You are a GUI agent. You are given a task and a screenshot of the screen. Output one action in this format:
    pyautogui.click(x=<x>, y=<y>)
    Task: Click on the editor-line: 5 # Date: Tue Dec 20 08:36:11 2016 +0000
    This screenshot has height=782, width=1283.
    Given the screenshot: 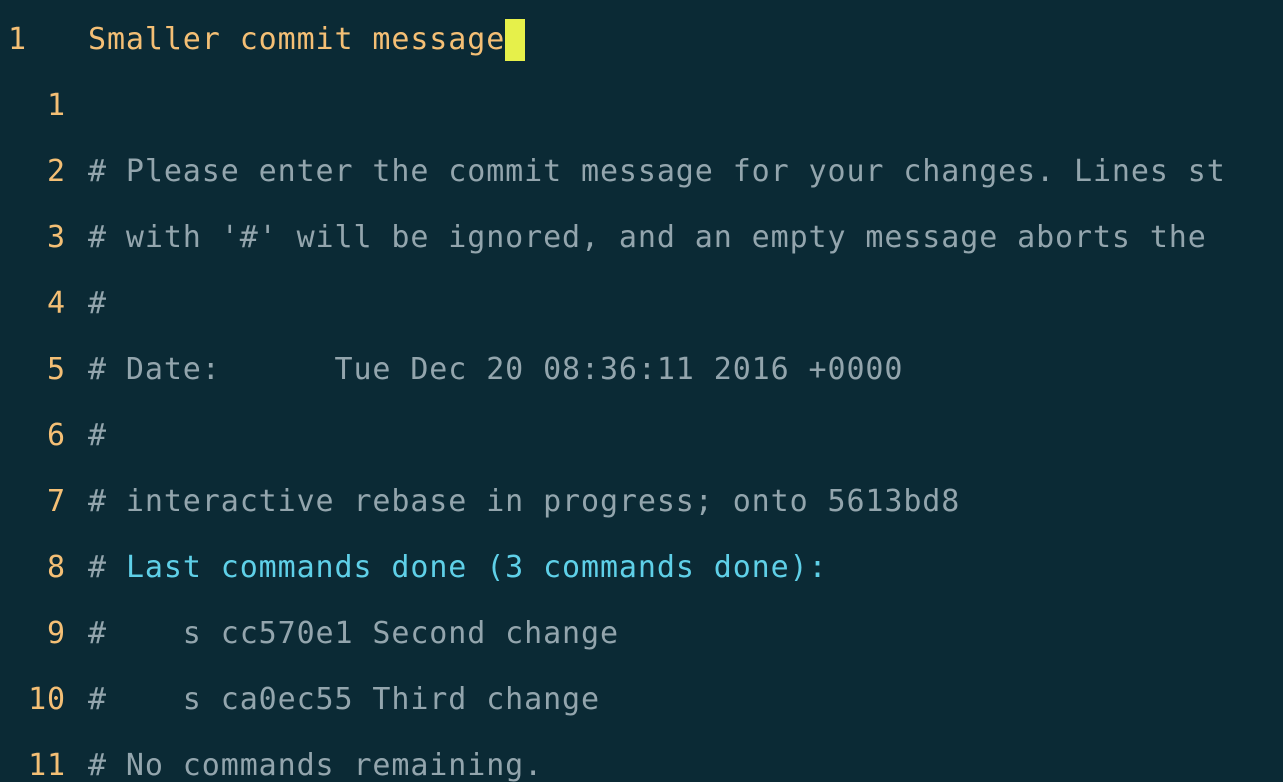 What is the action you would take?
    pyautogui.click(x=641, y=370)
    